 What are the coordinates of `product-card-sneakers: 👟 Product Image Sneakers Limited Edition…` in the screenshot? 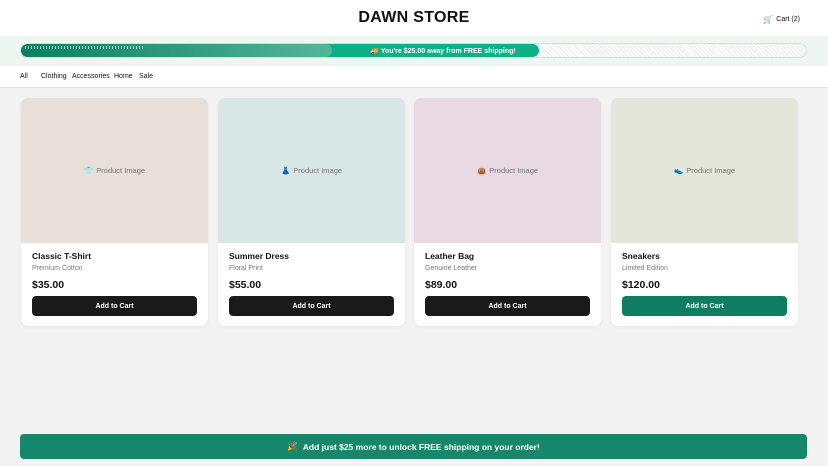 It's located at (704, 212).